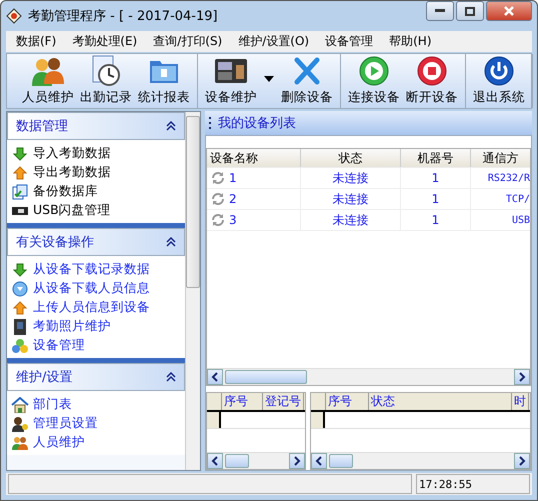 The width and height of the screenshot is (538, 501). What do you see at coordinates (410, 41) in the screenshot?
I see `menu-item: 帮助(H)` at bounding box center [410, 41].